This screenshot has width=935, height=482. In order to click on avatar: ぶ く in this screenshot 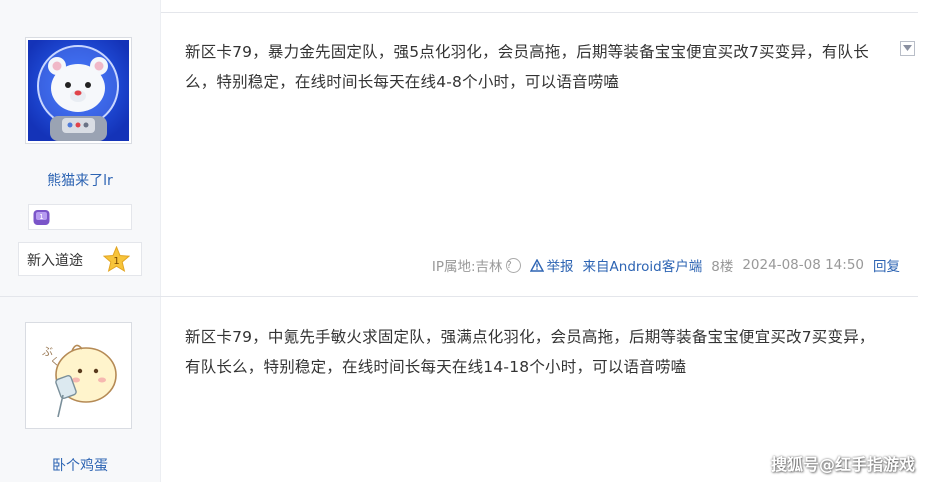, I will do `click(78, 375)`.